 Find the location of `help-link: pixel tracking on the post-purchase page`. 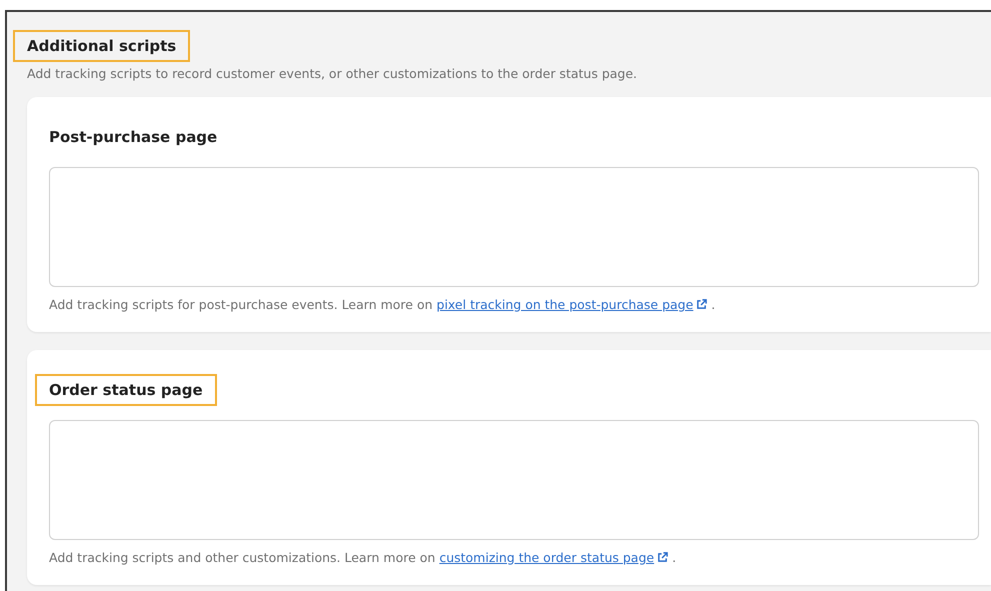

help-link: pixel tracking on the post-purchase page is located at coordinates (572, 304).